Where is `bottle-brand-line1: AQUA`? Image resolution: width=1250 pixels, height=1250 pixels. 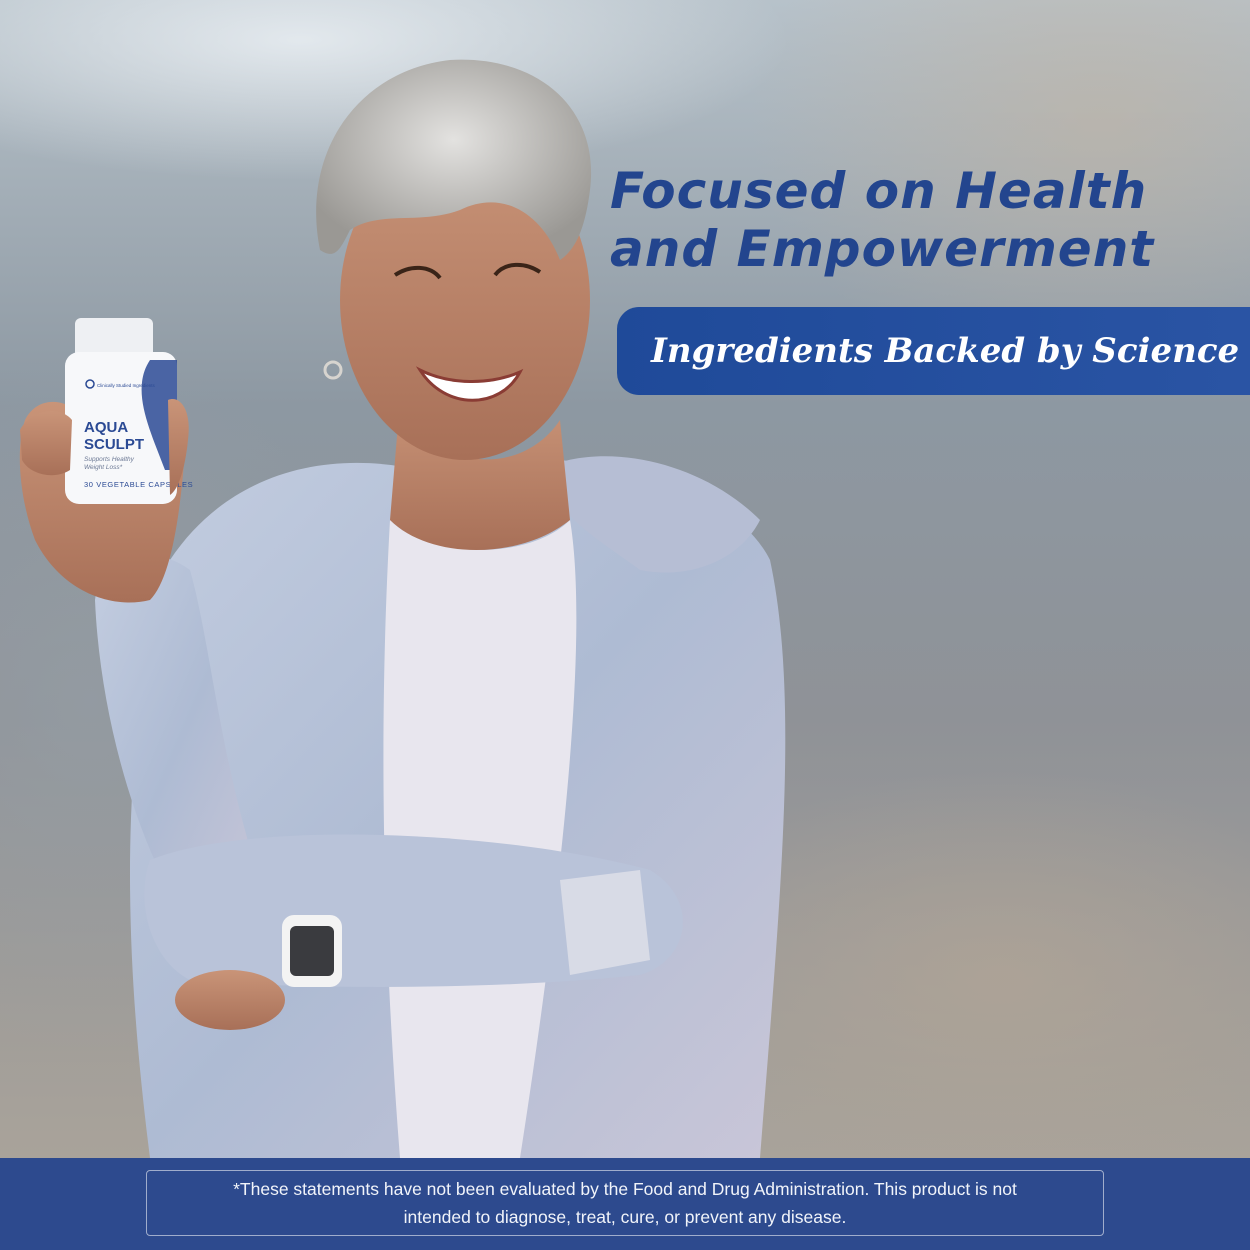
bottle-brand-line1: AQUA is located at coordinates (106, 427).